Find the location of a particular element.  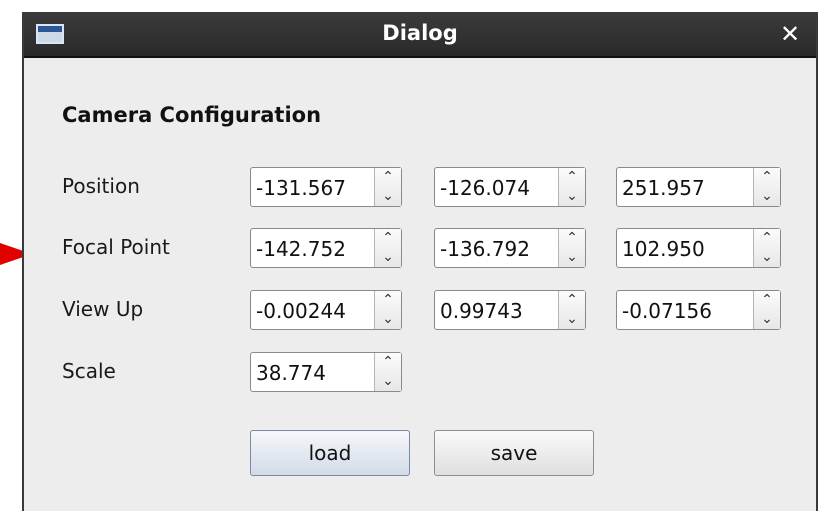

view-up-z-value: -0.07156 is located at coordinates (667, 311).